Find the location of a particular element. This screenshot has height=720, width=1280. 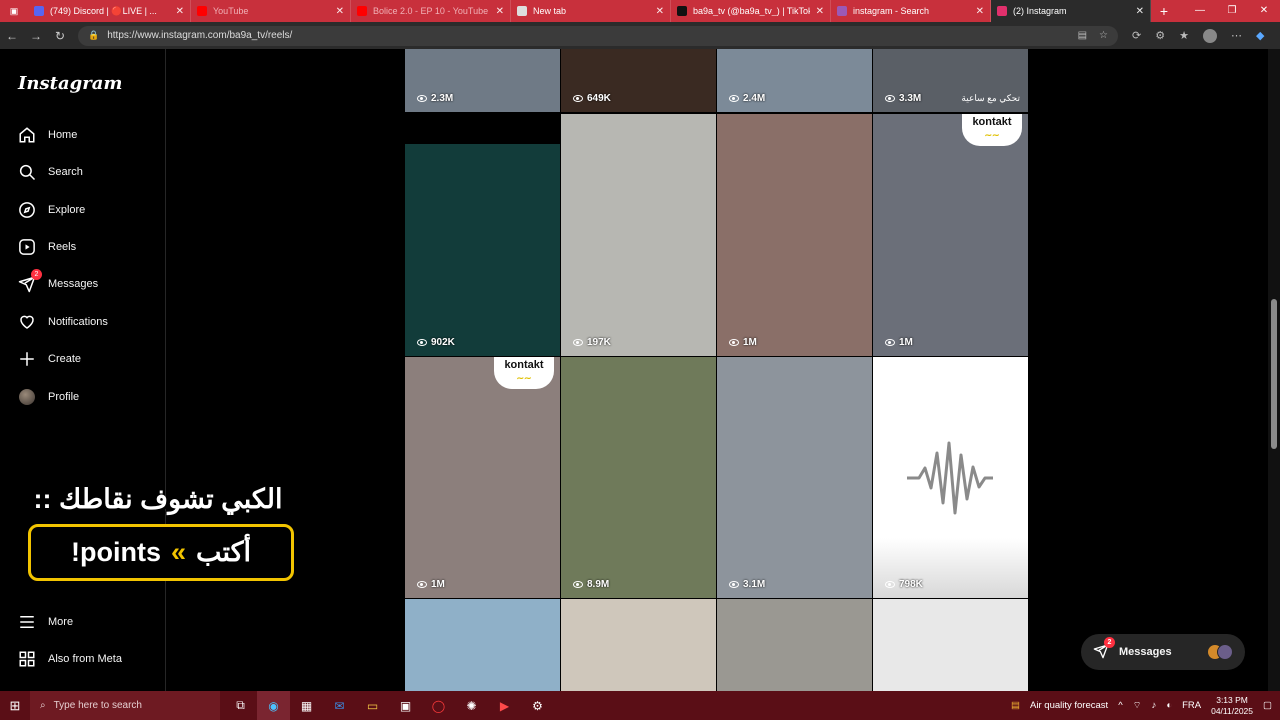

taskbar-search: ⌕ Type here to search is located at coordinates (125, 705).